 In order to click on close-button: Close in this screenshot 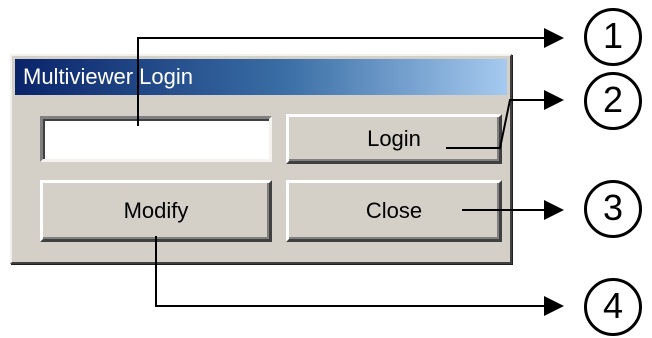, I will do `click(394, 211)`.